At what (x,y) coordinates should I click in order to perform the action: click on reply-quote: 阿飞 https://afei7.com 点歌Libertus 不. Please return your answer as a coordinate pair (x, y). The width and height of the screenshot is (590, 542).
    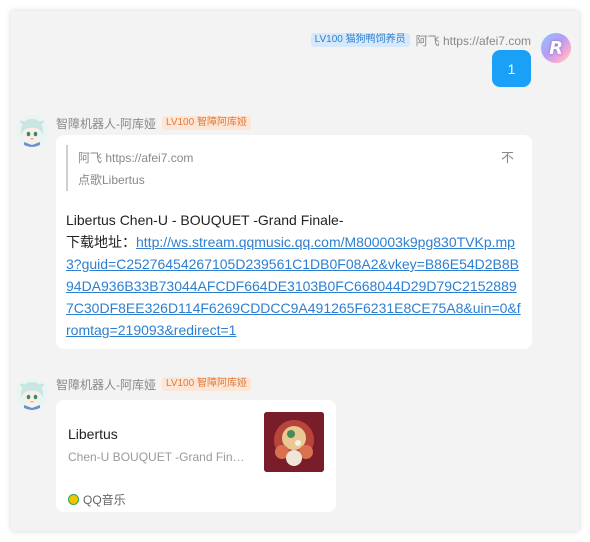
    Looking at the image, I should click on (290, 168).